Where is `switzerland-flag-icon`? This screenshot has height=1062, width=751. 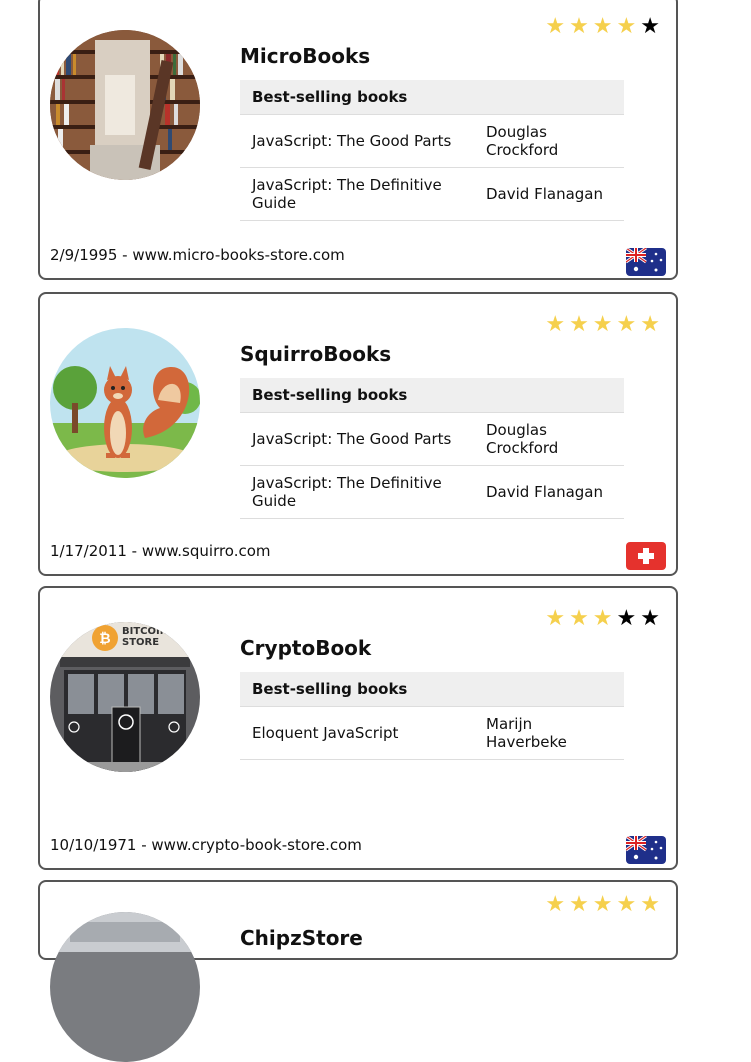 switzerland-flag-icon is located at coordinates (646, 556).